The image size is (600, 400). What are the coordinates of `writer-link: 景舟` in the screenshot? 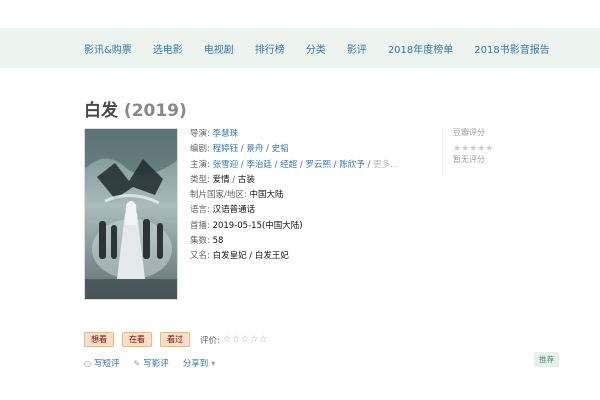 It's located at (254, 149).